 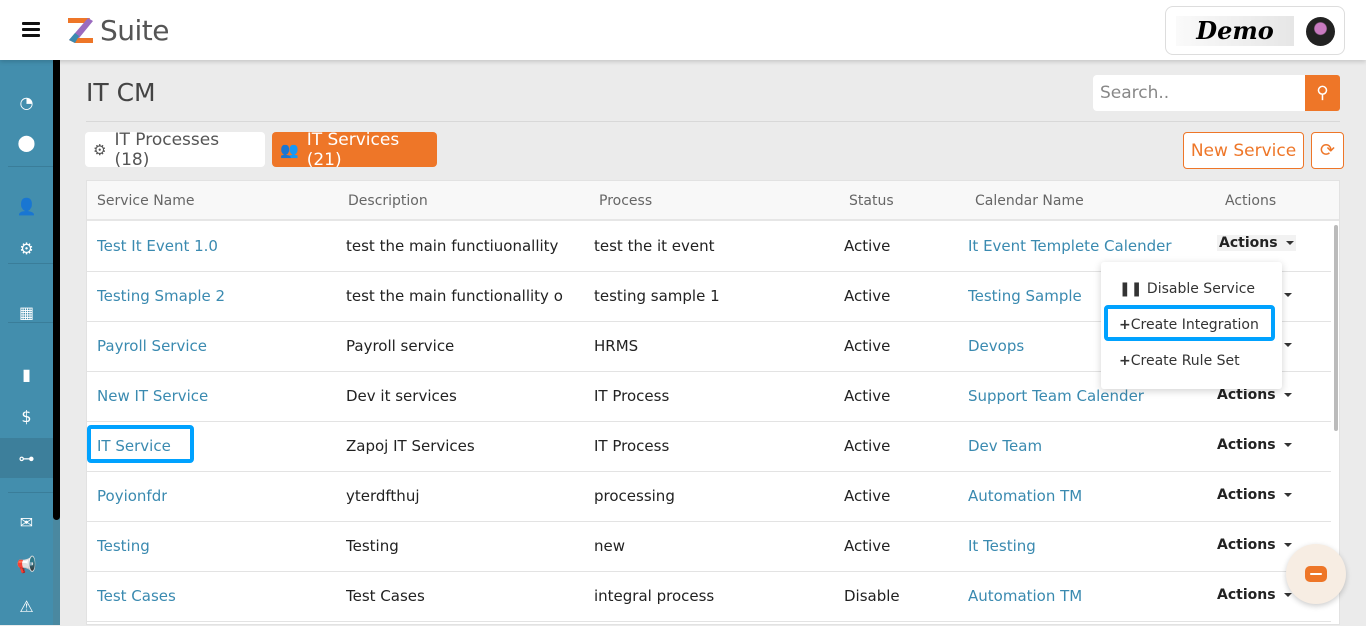 I want to click on process: new, so click(x=610, y=546).